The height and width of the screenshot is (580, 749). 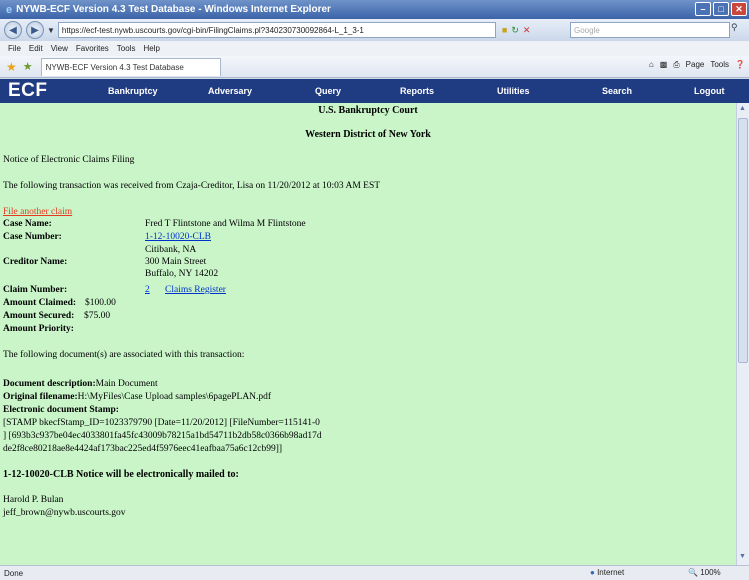 I want to click on amount-secured-label: Amount Secured:, so click(x=39, y=316).